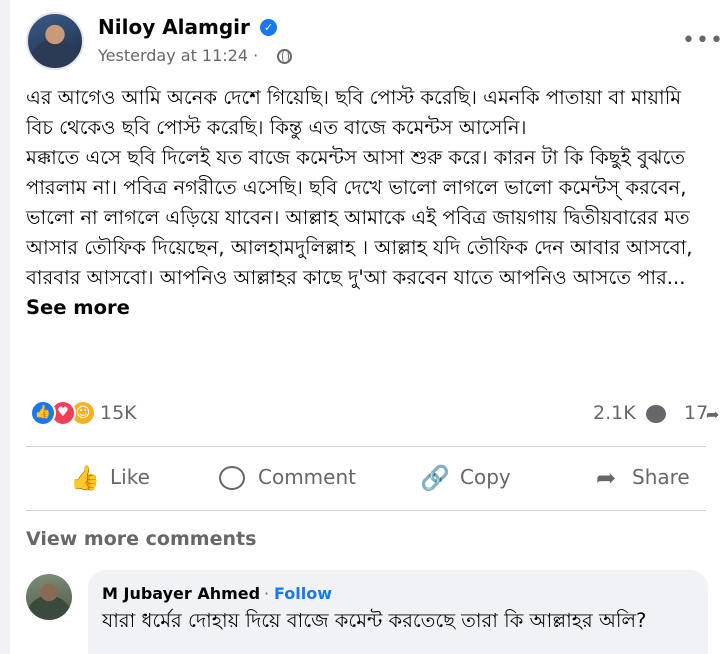 The width and height of the screenshot is (720, 654). I want to click on speech-bubble-icon, so click(232, 478).